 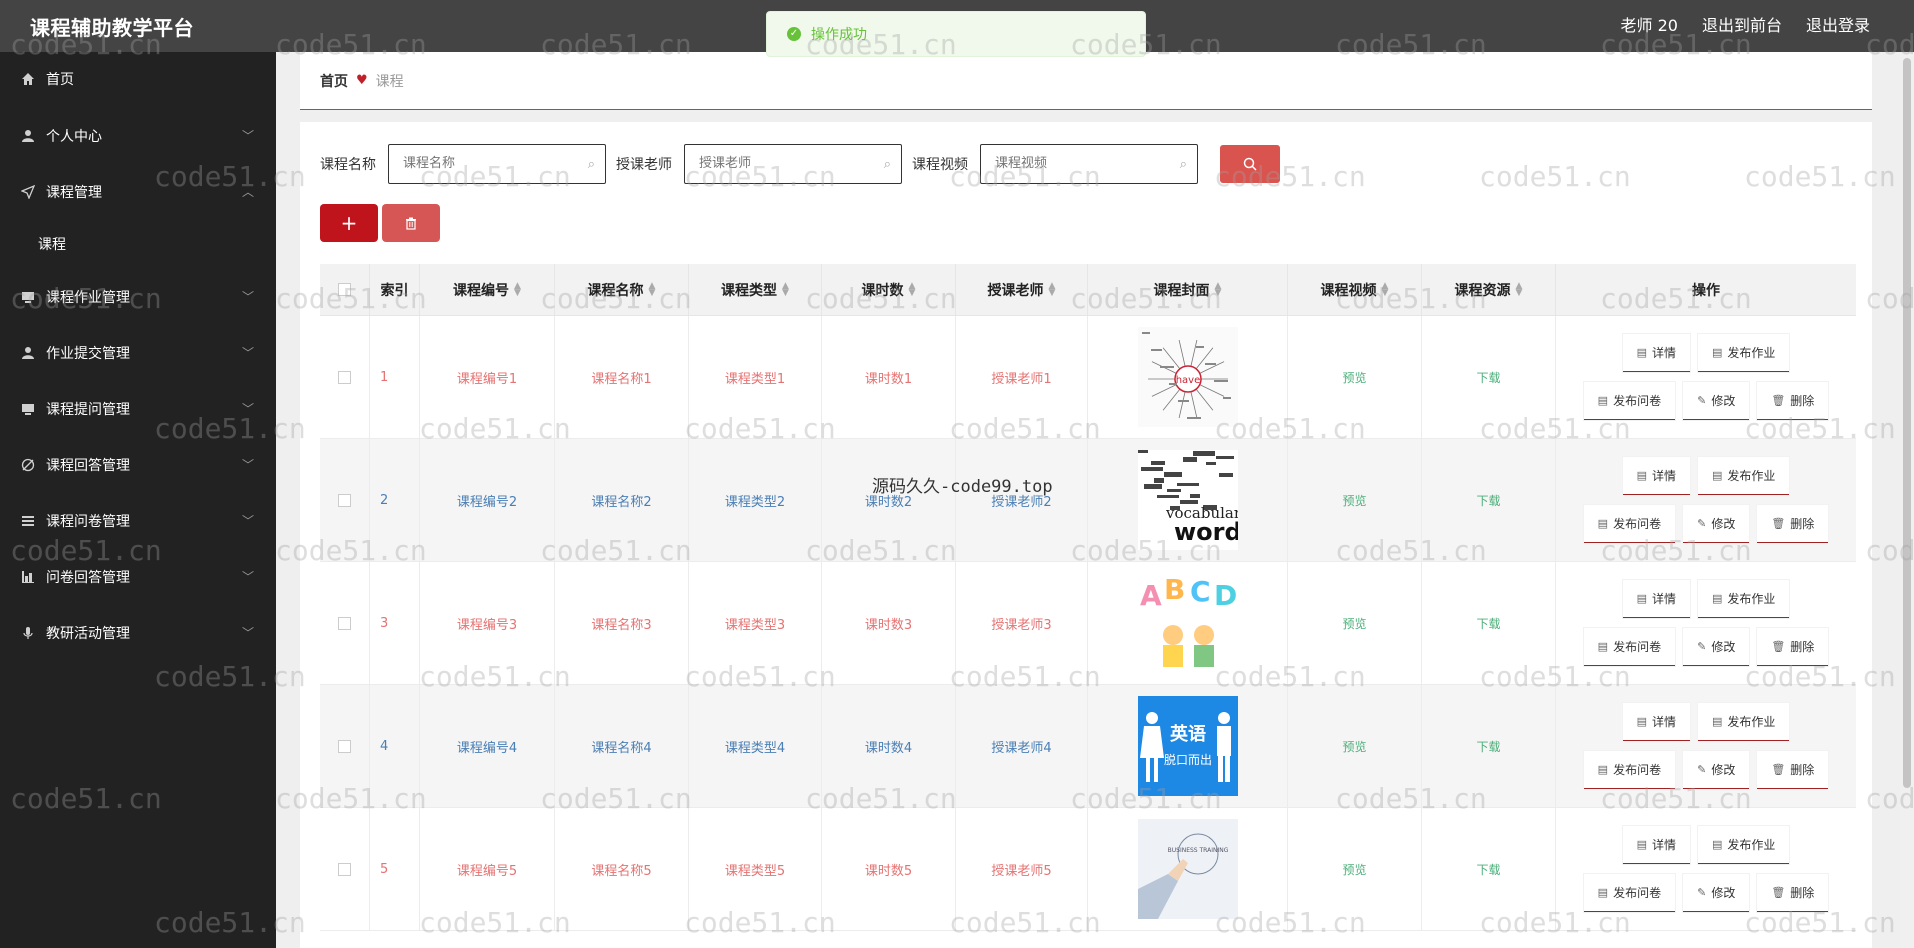 What do you see at coordinates (334, 81) in the screenshot?
I see `breadcrumb-home: 首页` at bounding box center [334, 81].